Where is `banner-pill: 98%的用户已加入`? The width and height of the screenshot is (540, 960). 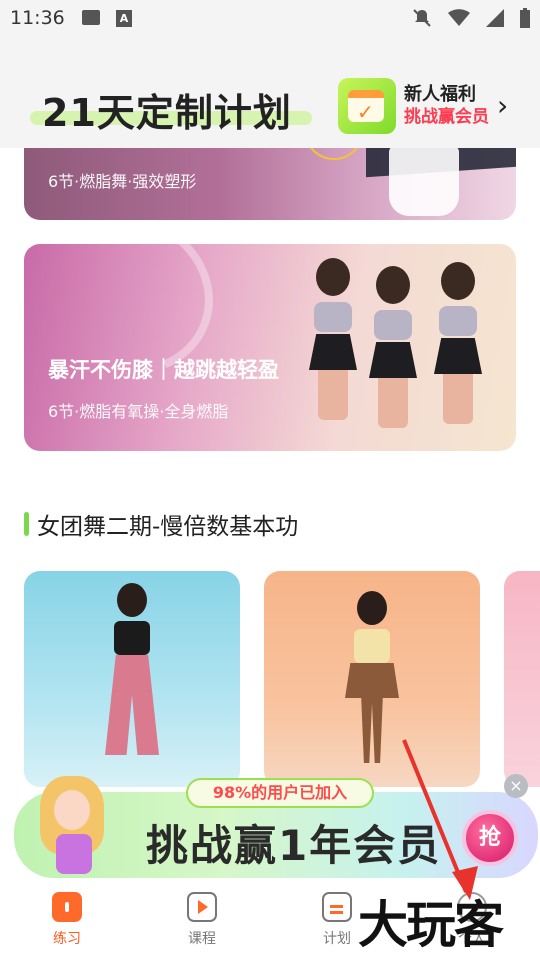
banner-pill: 98%的用户已加入 is located at coordinates (280, 793).